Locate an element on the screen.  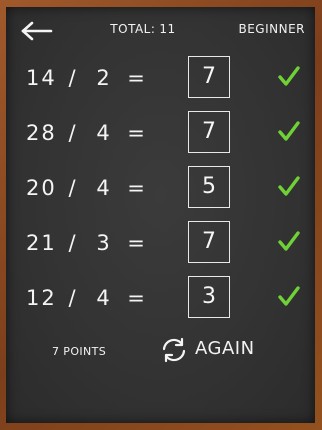
total-score: TOTAL: 11 is located at coordinates (143, 29).